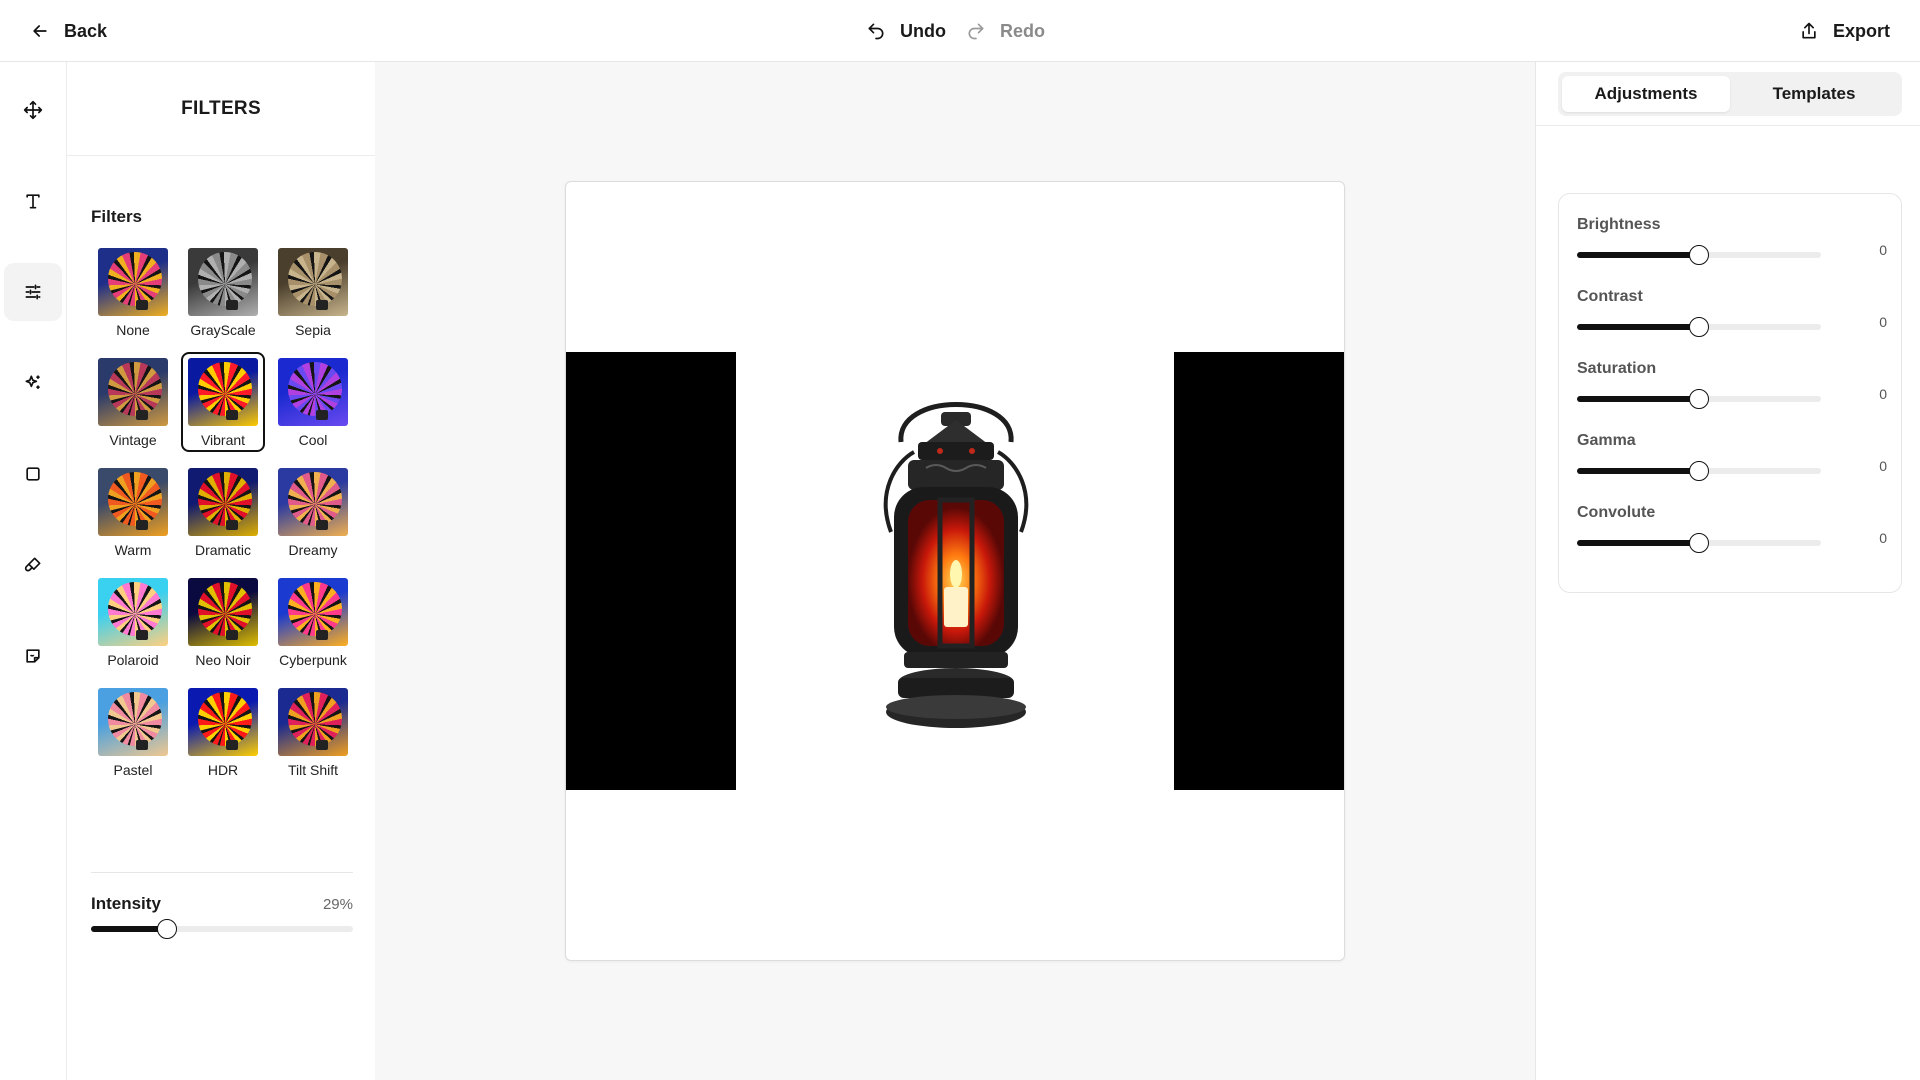 The width and height of the screenshot is (1920, 1080). I want to click on undo-icon, so click(876, 31).